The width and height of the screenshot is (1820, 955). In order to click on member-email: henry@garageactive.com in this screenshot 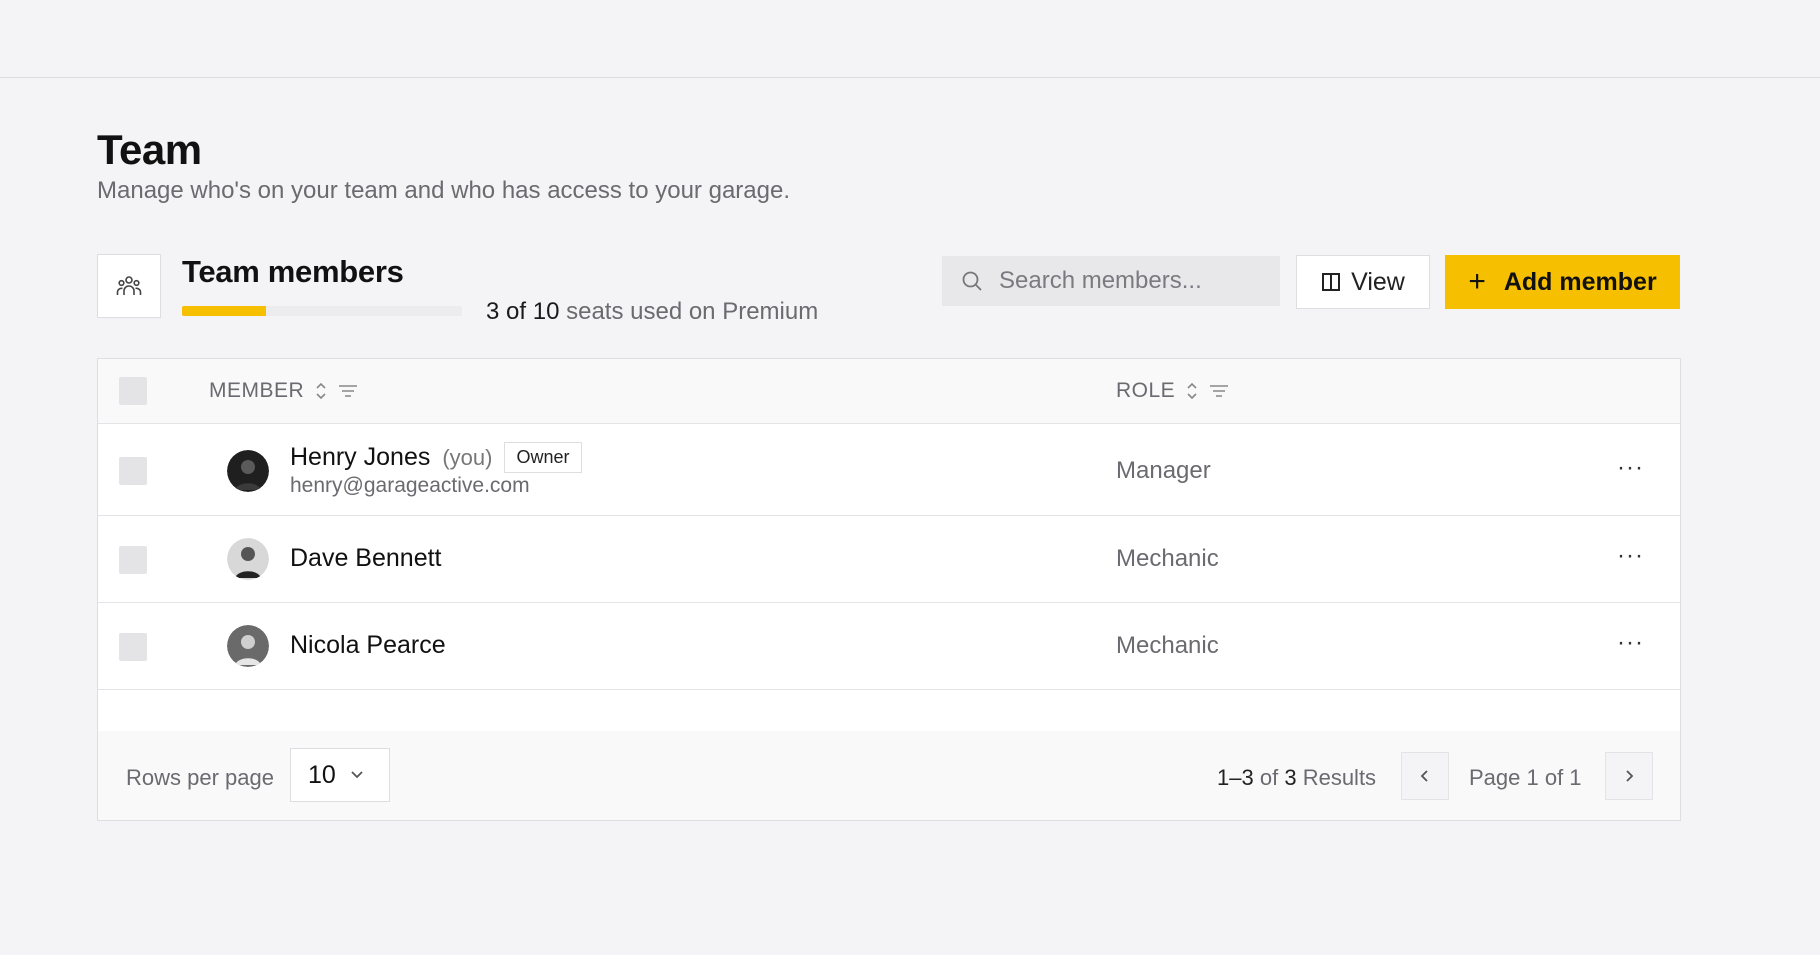, I will do `click(410, 485)`.